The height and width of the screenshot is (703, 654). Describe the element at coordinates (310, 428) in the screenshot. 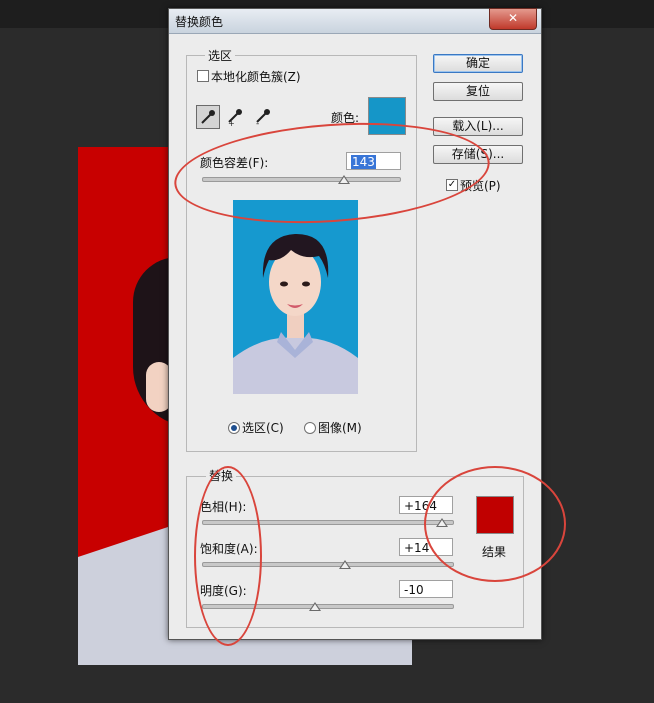

I see `view-image-radio` at that location.